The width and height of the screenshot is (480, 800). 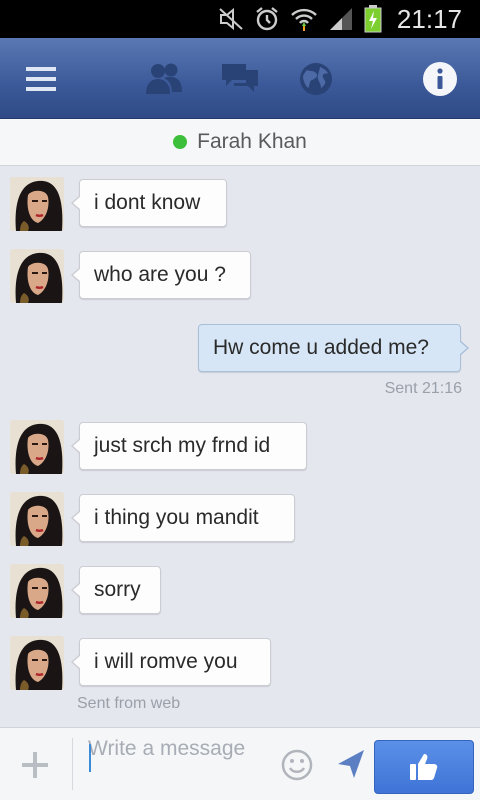 I want to click on info-button, so click(x=440, y=78).